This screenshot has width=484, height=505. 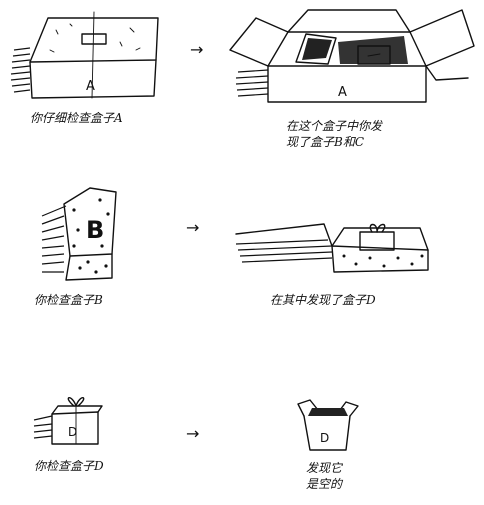 I want to click on caption-empty-line1: 发现它, so click(x=324, y=468).